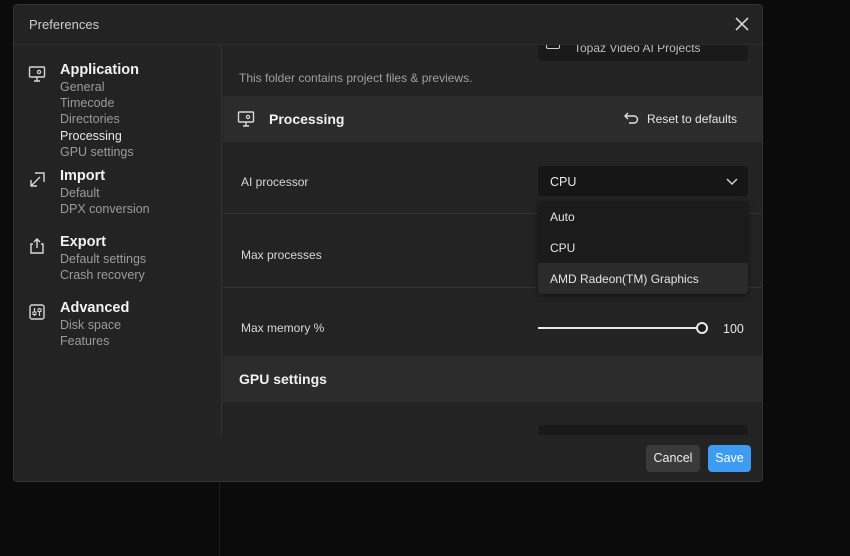 This screenshot has width=850, height=556. I want to click on processing-section-header: Processing Reset to defaults, so click(492, 119).